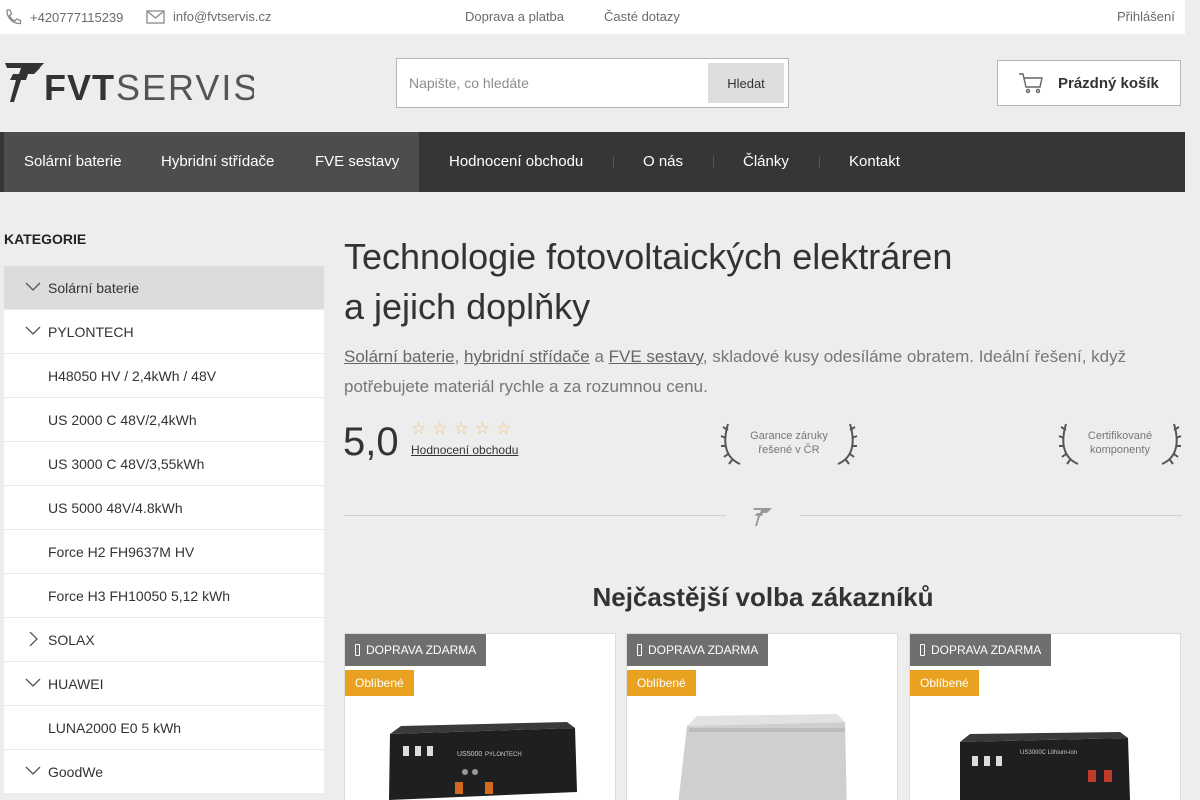 Image resolution: width=1200 pixels, height=800 pixels. I want to click on sidebar-item-label: Solární baterie, so click(94, 288).